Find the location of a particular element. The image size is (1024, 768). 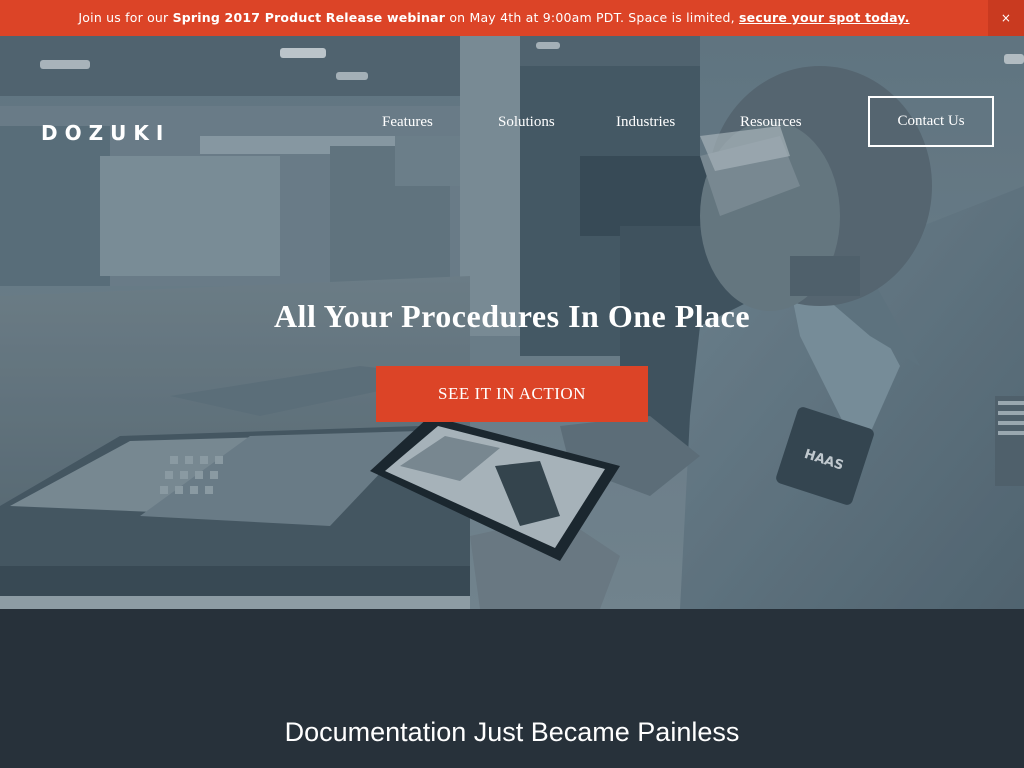

nav-resources: Resources is located at coordinates (771, 122).